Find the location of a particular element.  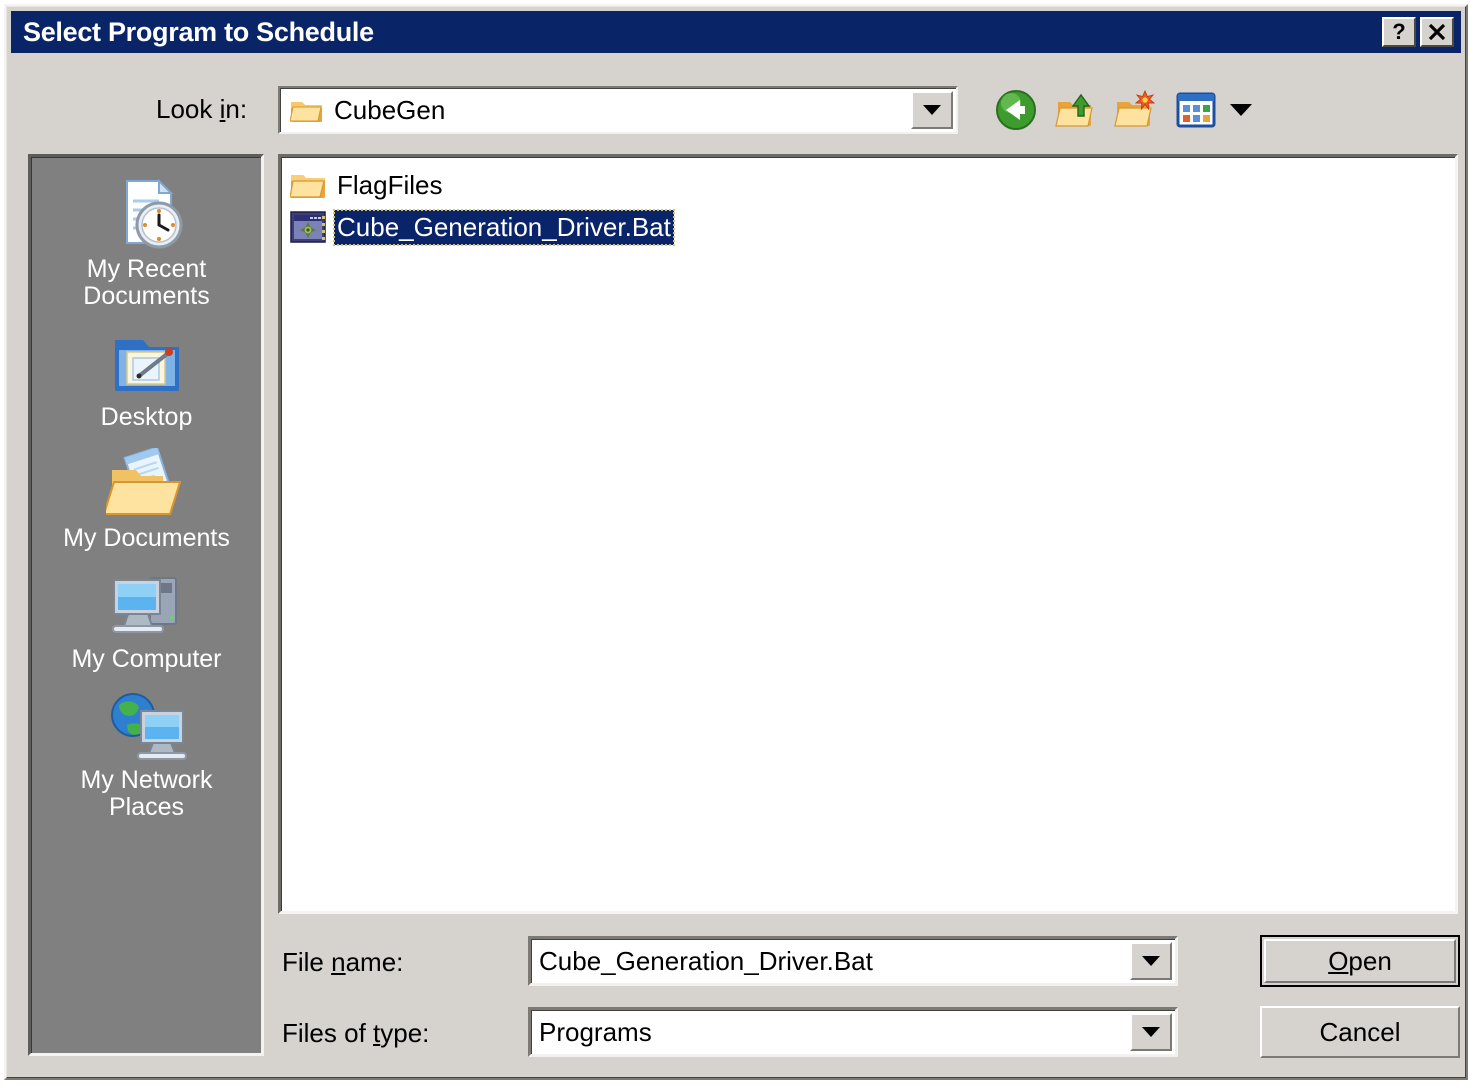

batch-file-icon is located at coordinates (308, 227).